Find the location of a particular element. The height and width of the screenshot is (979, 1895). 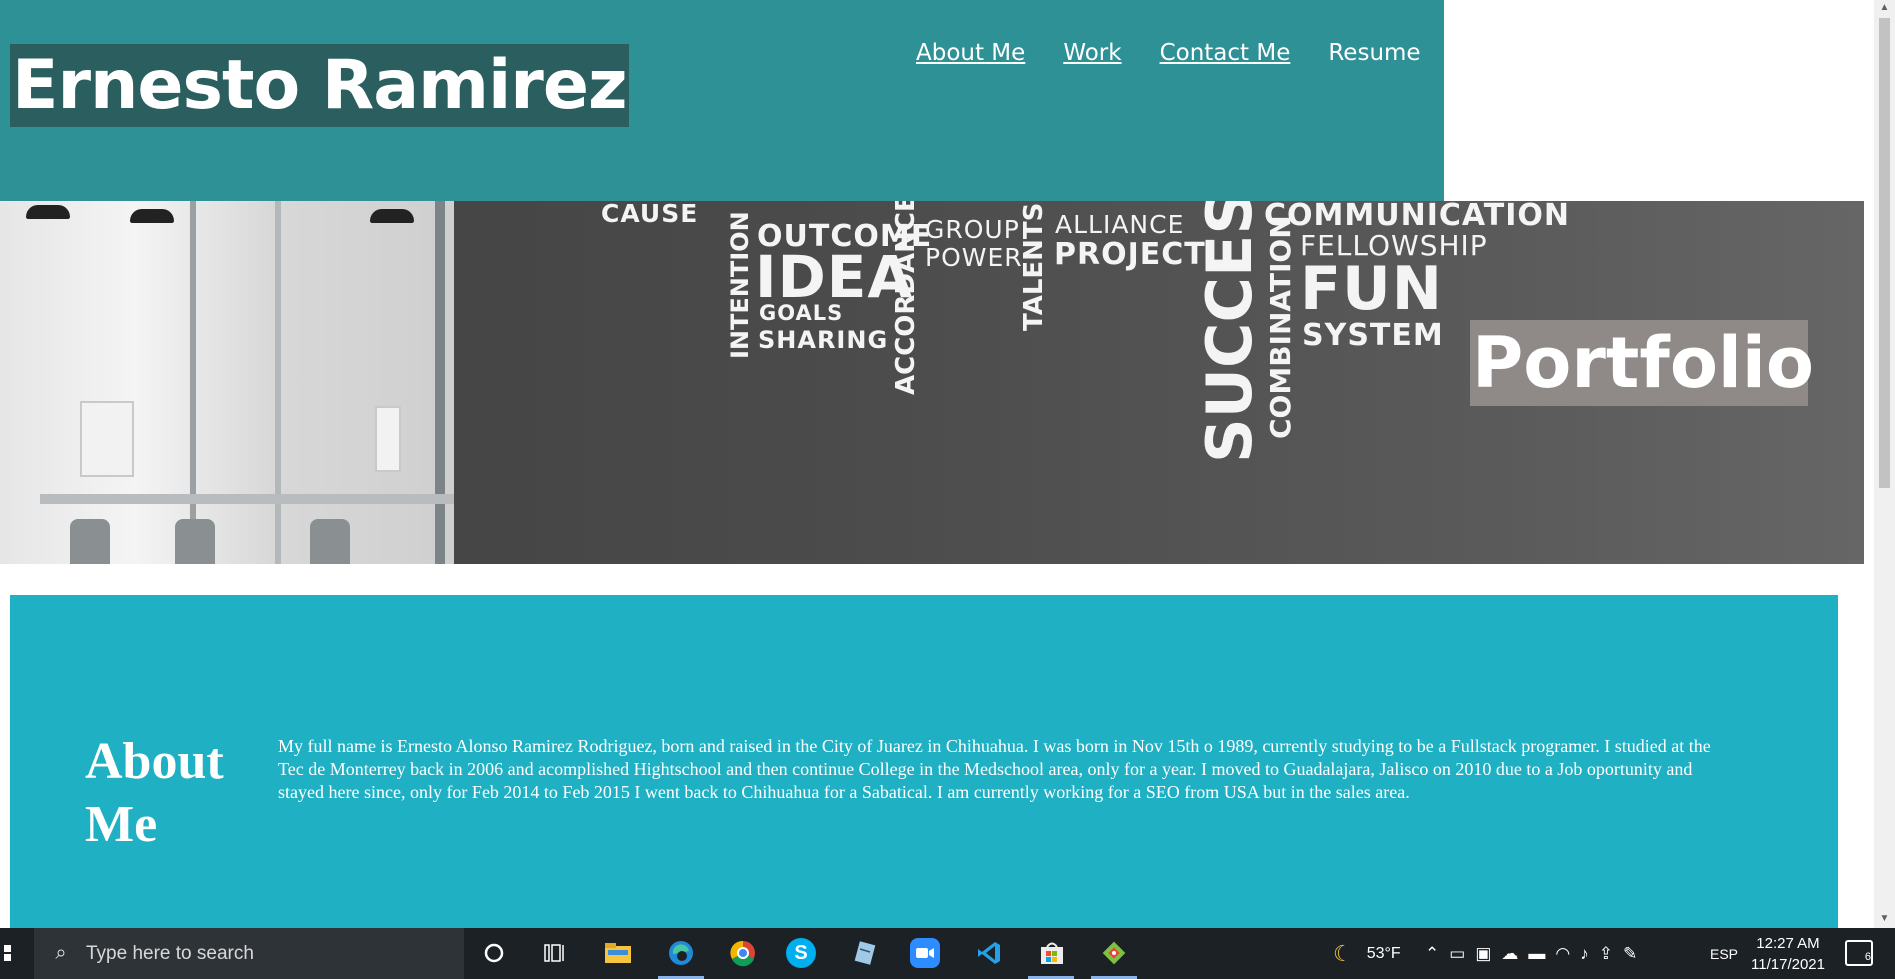

chevron-up-icon: ⌃ is located at coordinates (1432, 954).